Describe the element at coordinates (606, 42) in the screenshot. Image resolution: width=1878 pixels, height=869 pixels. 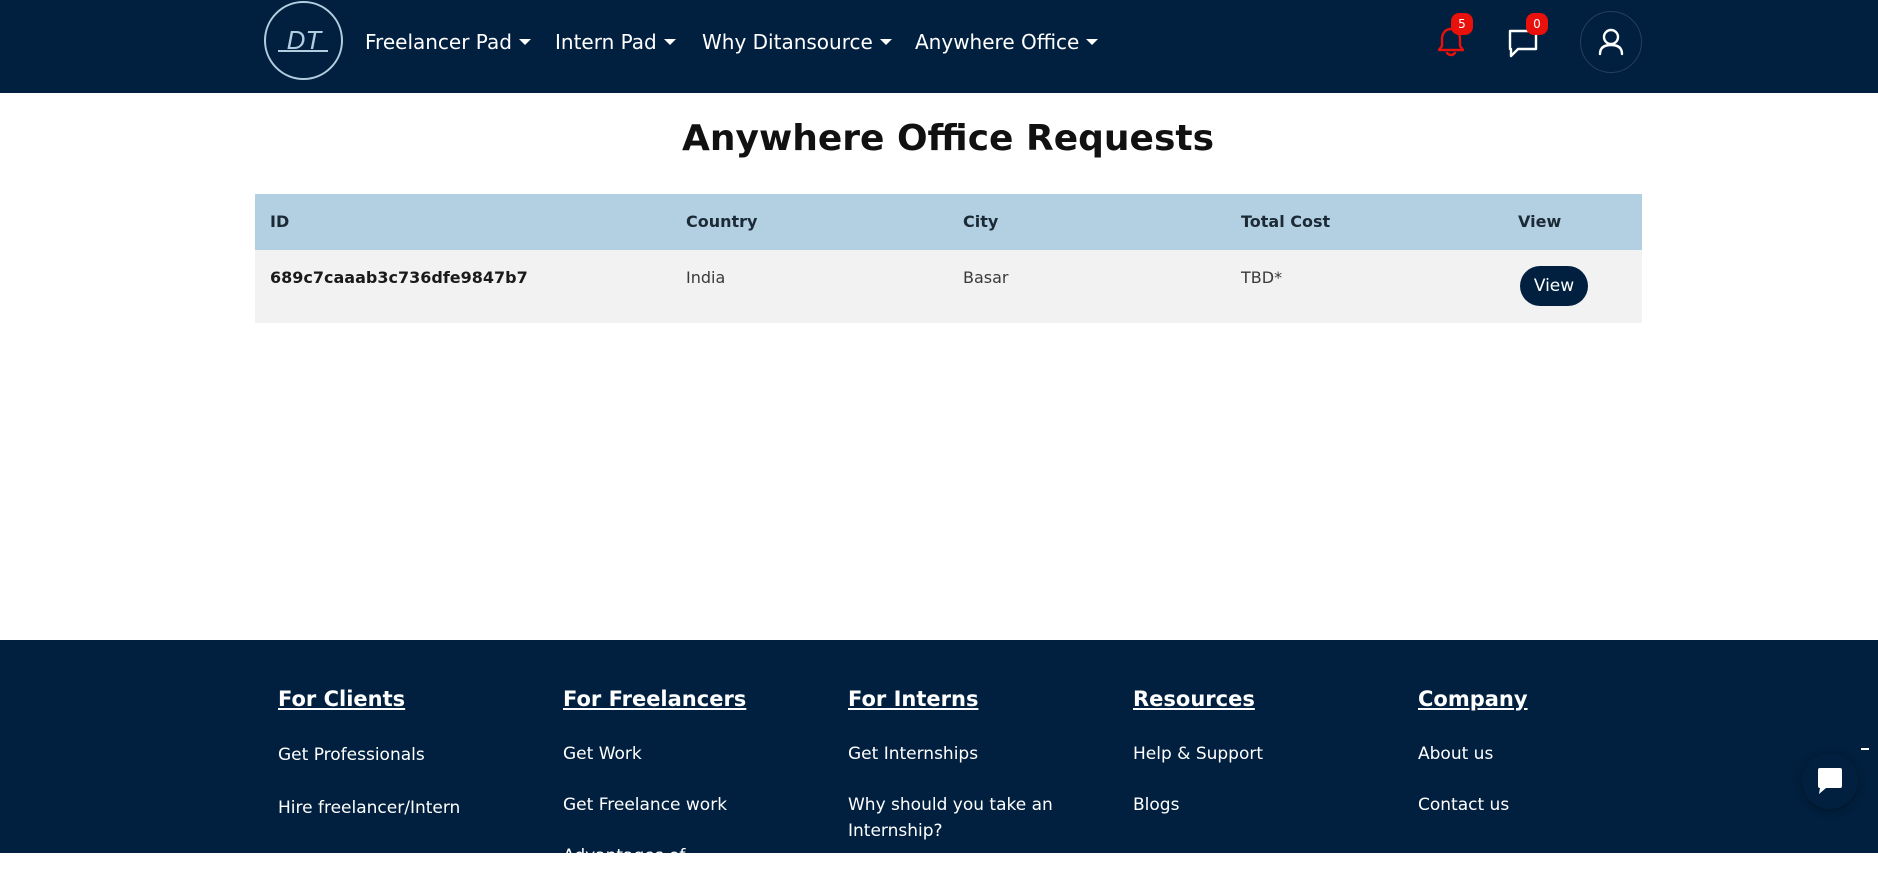
I see `nav-intern-pad-label: Intern Pad` at that location.